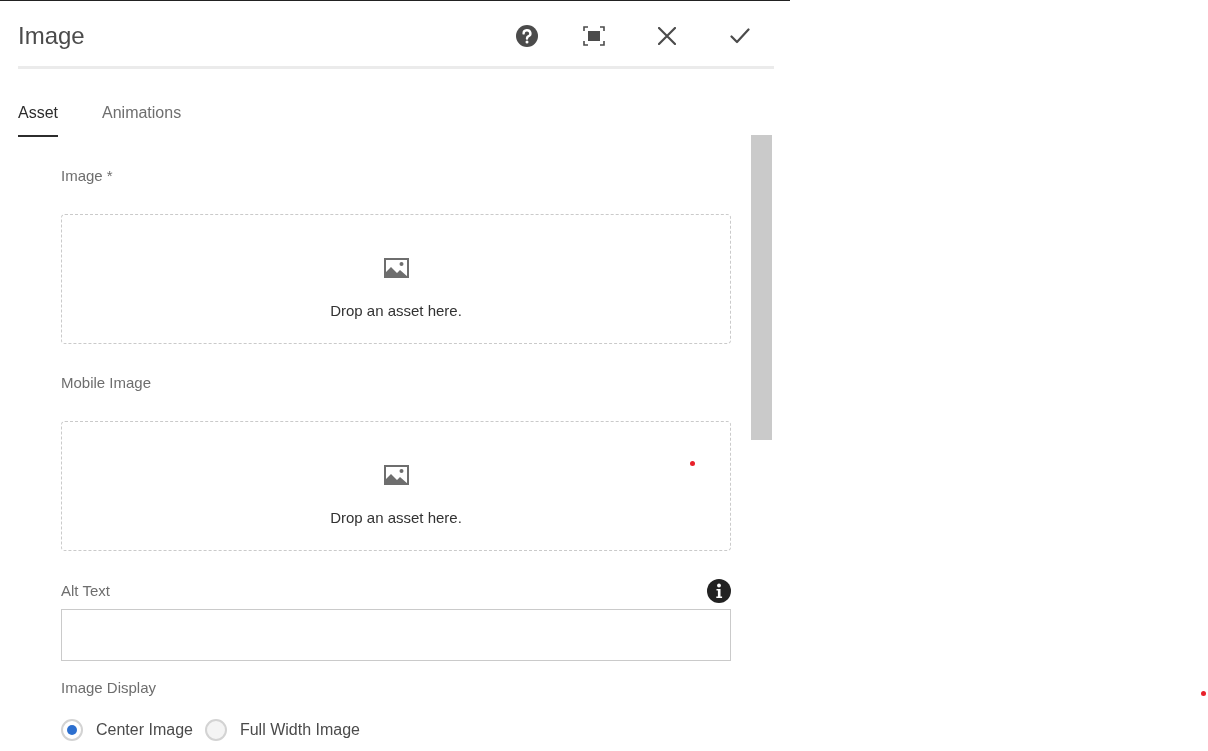 Image resolution: width=1208 pixels, height=751 pixels. Describe the element at coordinates (527, 36) in the screenshot. I see `help-icon` at that location.